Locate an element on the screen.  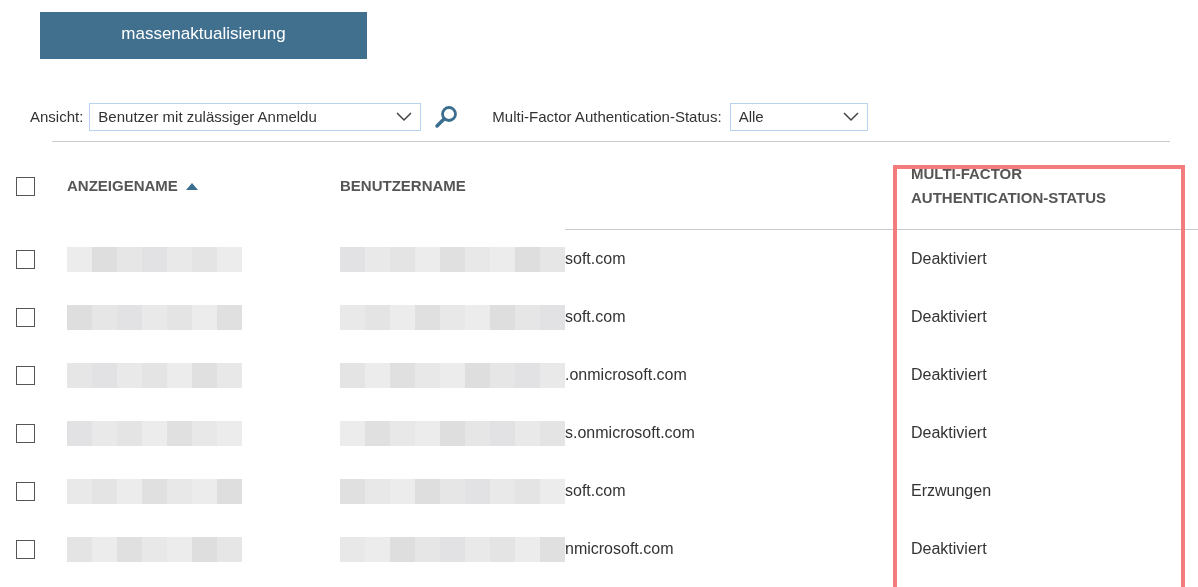
view-label: Ansicht: is located at coordinates (57, 116).